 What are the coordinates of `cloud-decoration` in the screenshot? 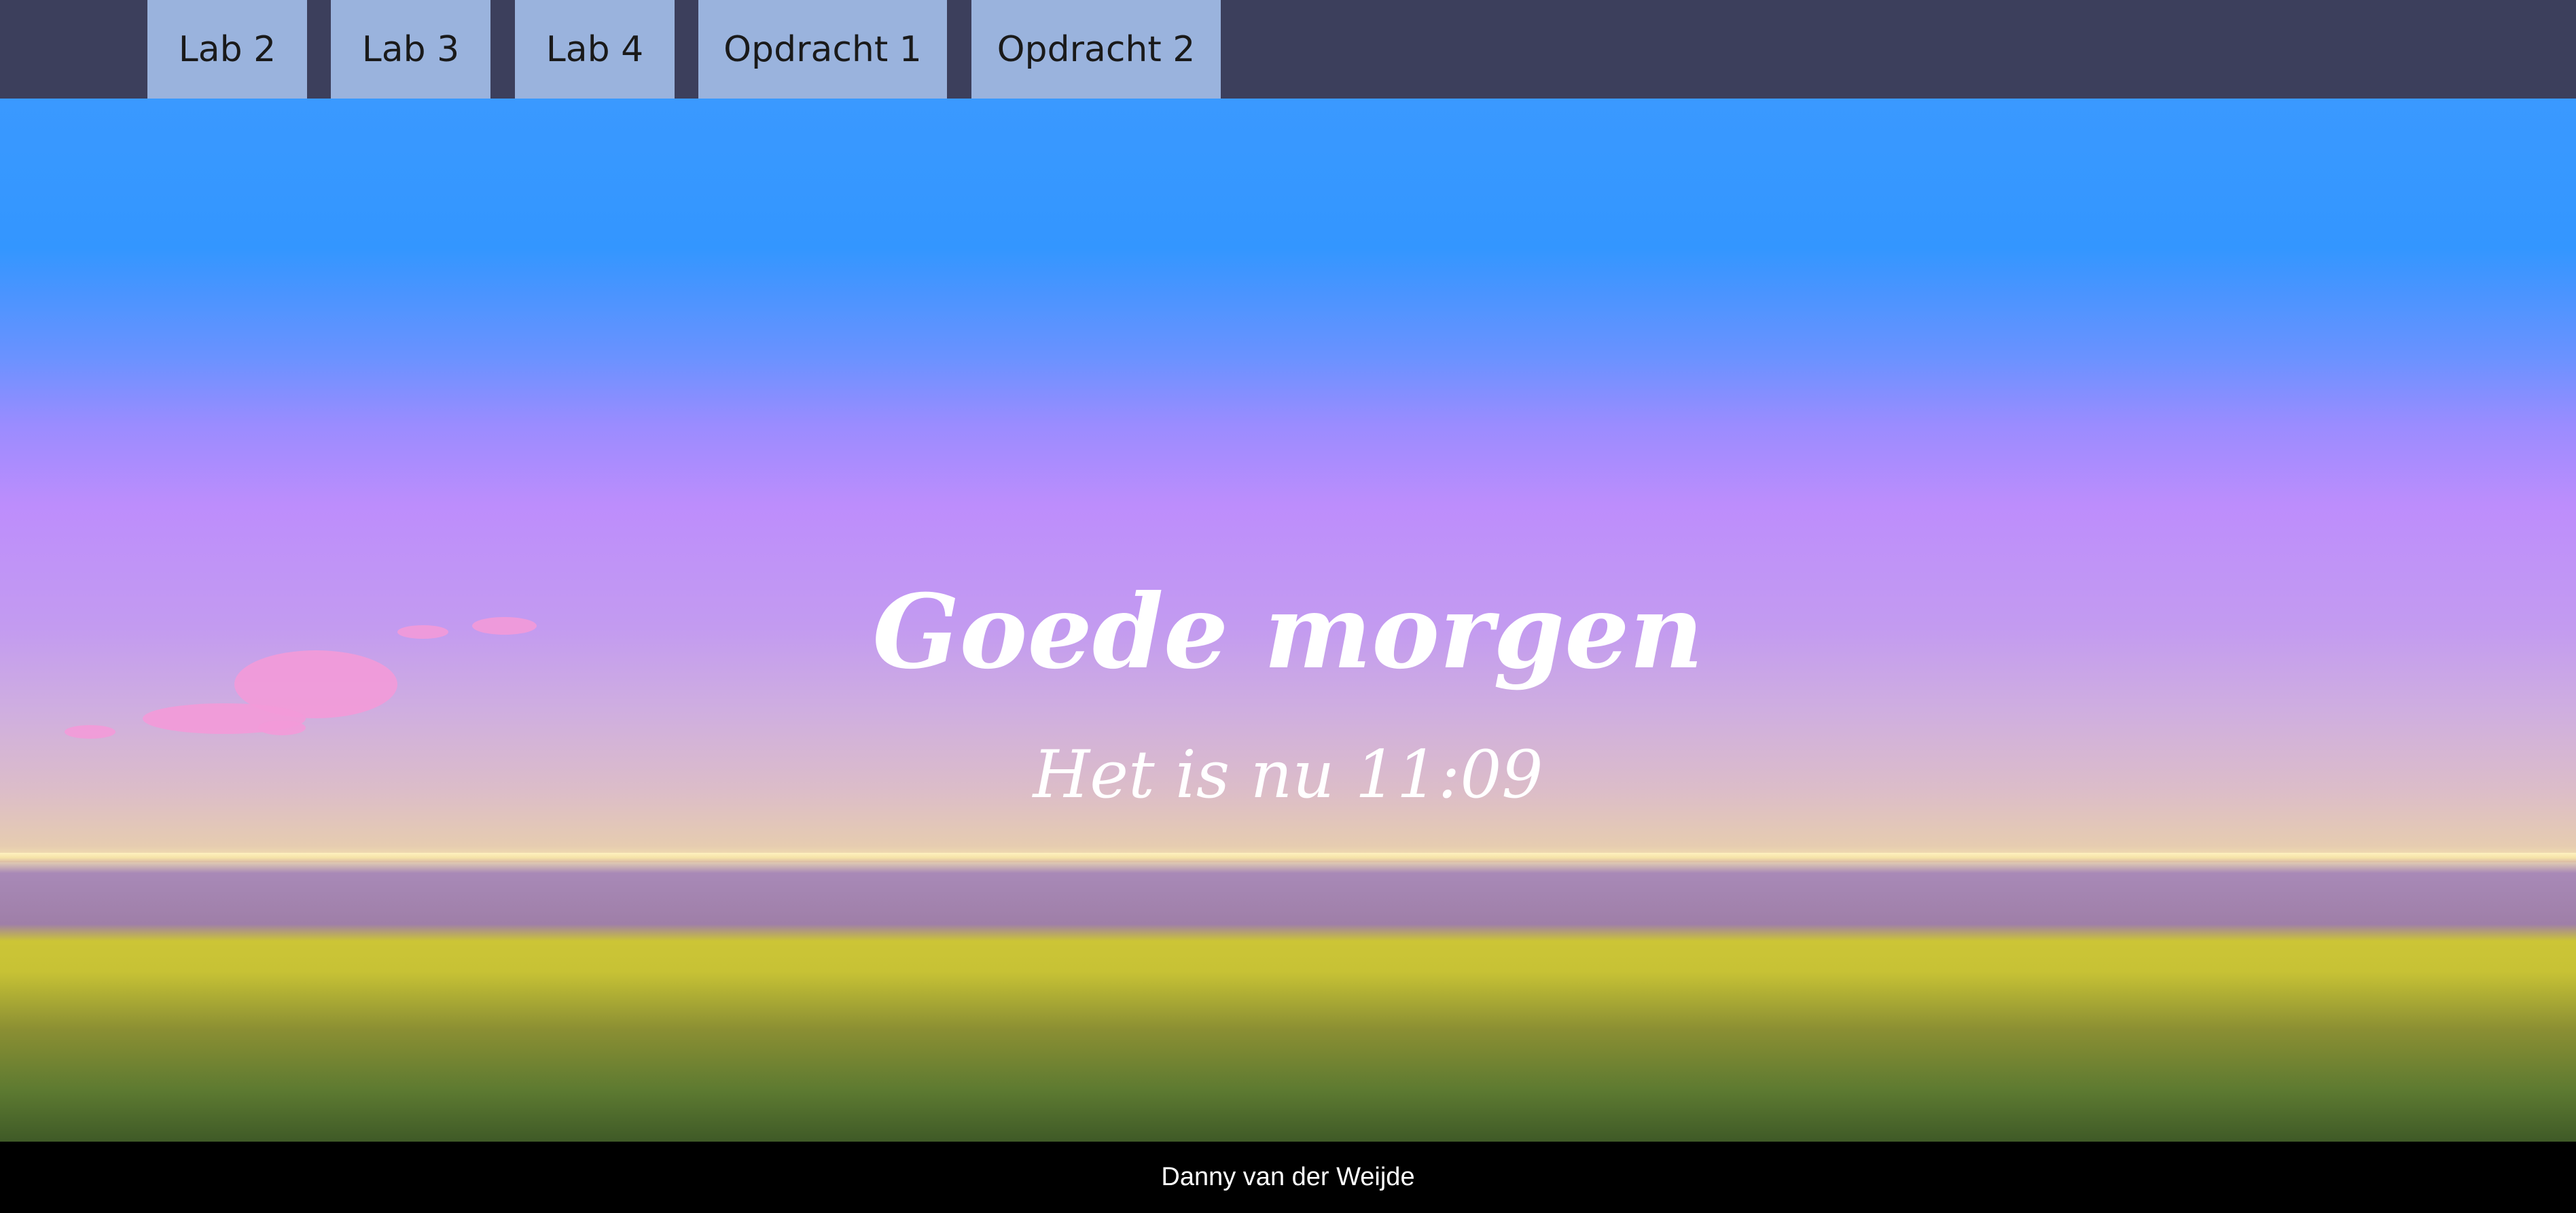 It's located at (282, 728).